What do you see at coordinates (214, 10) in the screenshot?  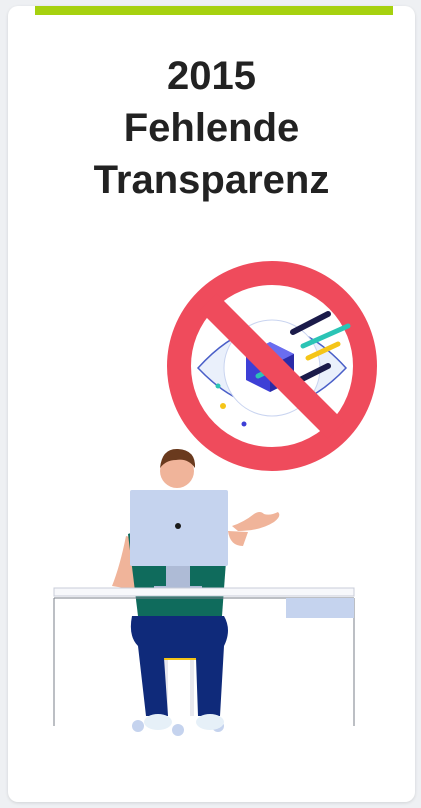 I see `accent-bar` at bounding box center [214, 10].